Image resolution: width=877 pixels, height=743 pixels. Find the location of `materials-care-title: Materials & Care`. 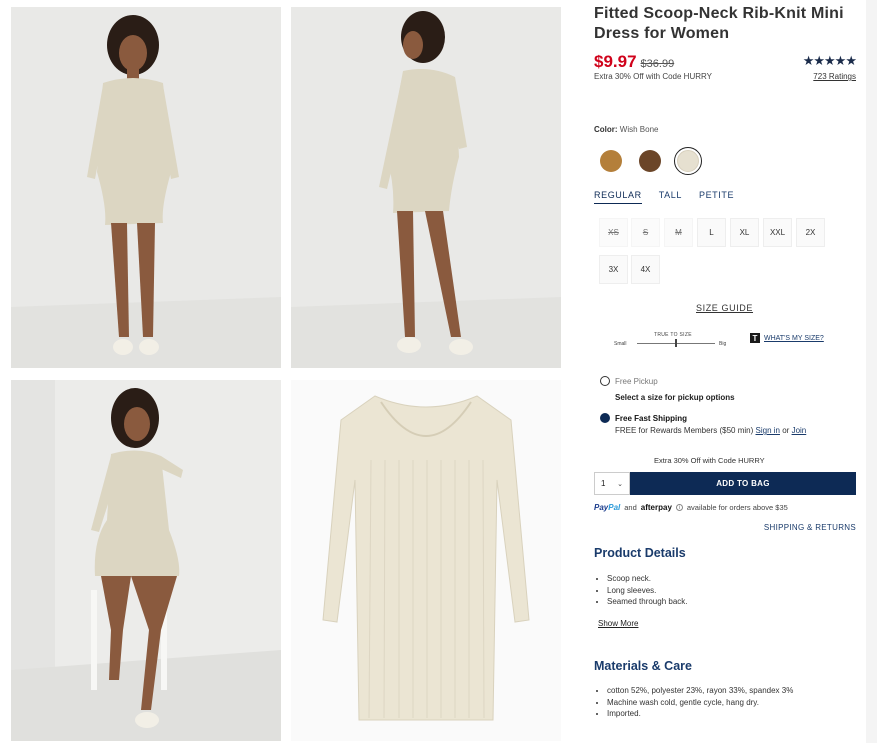

materials-care-title: Materials & Care is located at coordinates (643, 666).